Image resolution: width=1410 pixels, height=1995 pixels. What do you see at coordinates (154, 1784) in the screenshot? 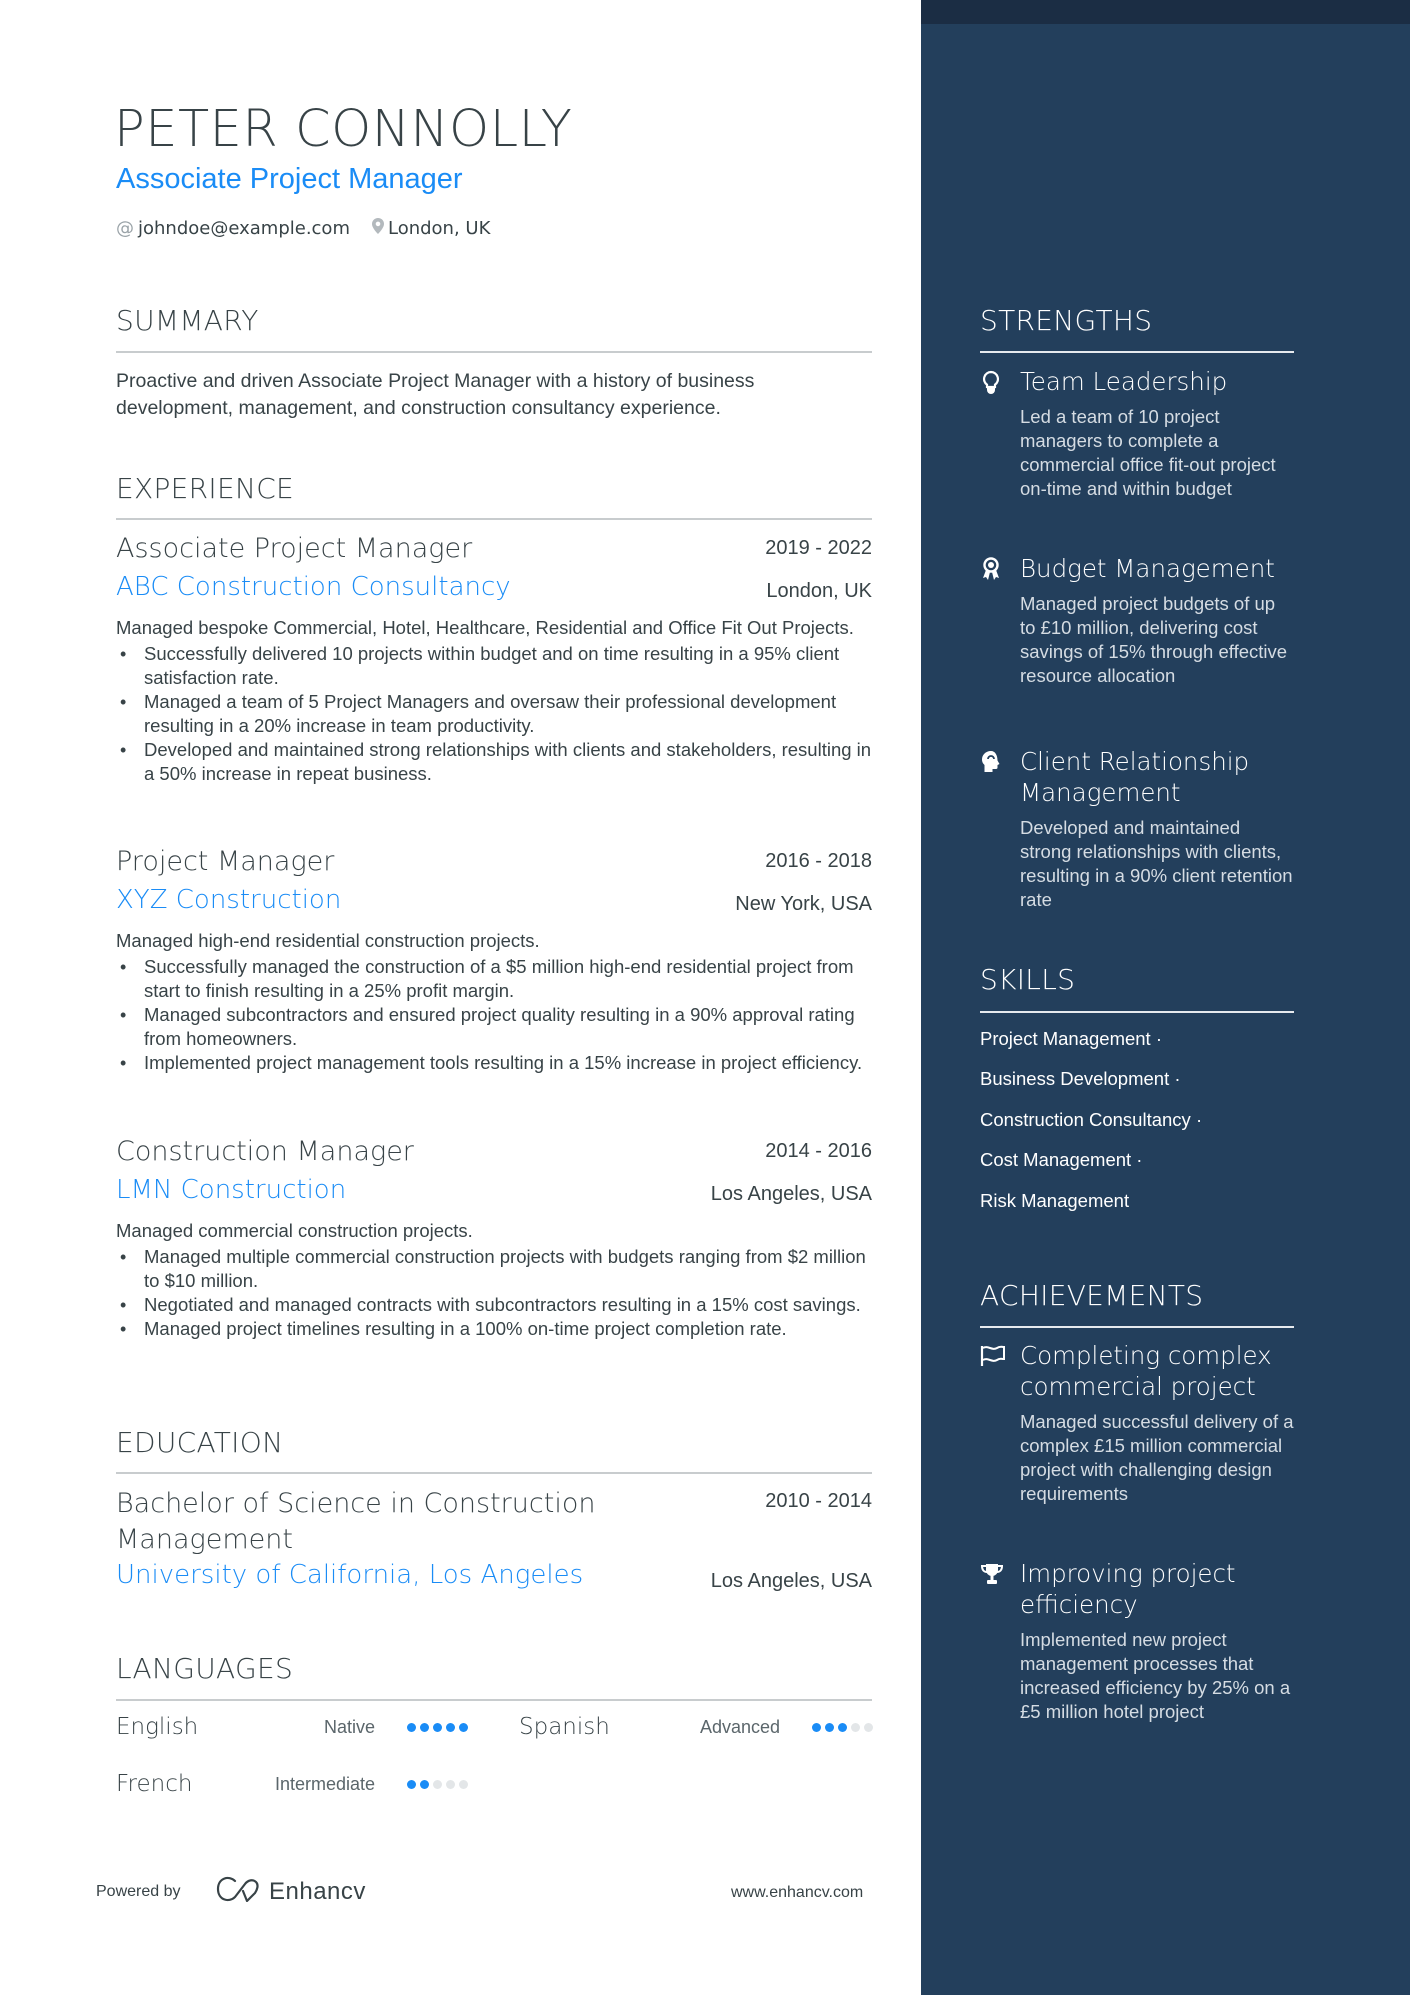
I see `language-name: French` at bounding box center [154, 1784].